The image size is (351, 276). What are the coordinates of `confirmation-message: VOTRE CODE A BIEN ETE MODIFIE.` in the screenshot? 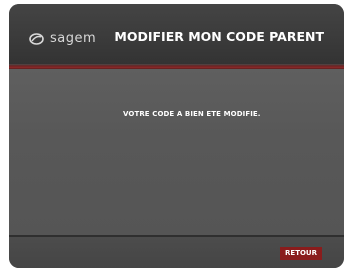 It's located at (192, 114).